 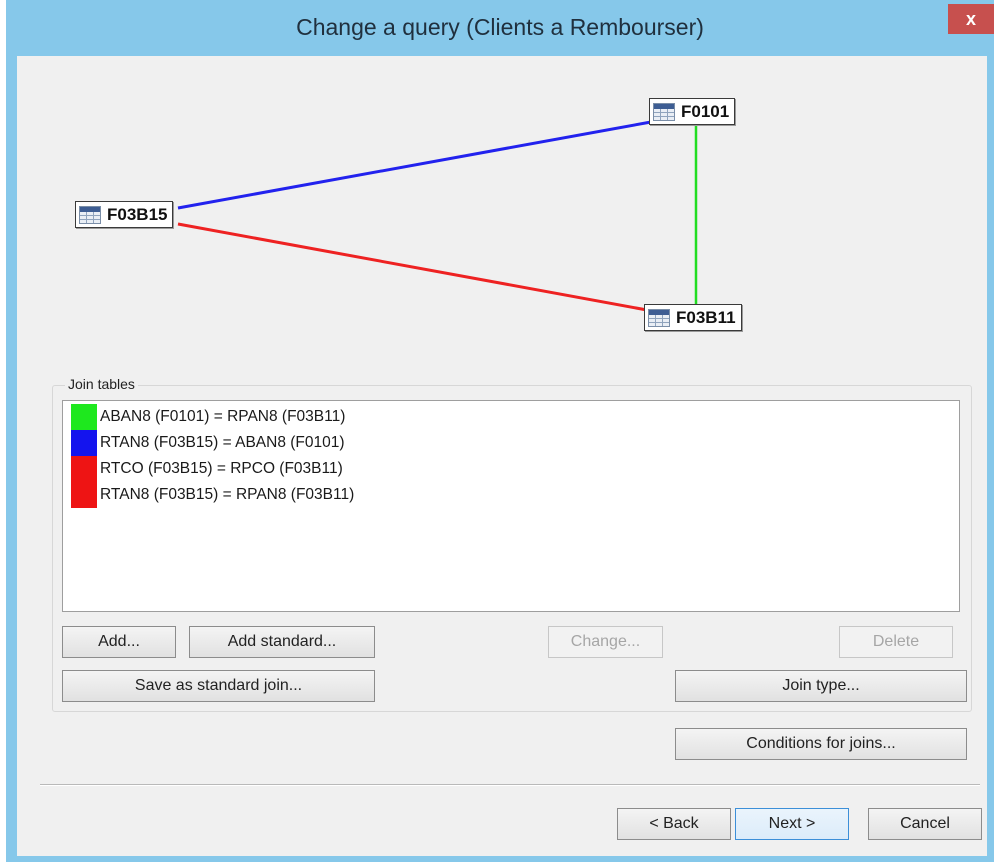 What do you see at coordinates (412, 267) in the screenshot?
I see `link-f03b15-f03b11` at bounding box center [412, 267].